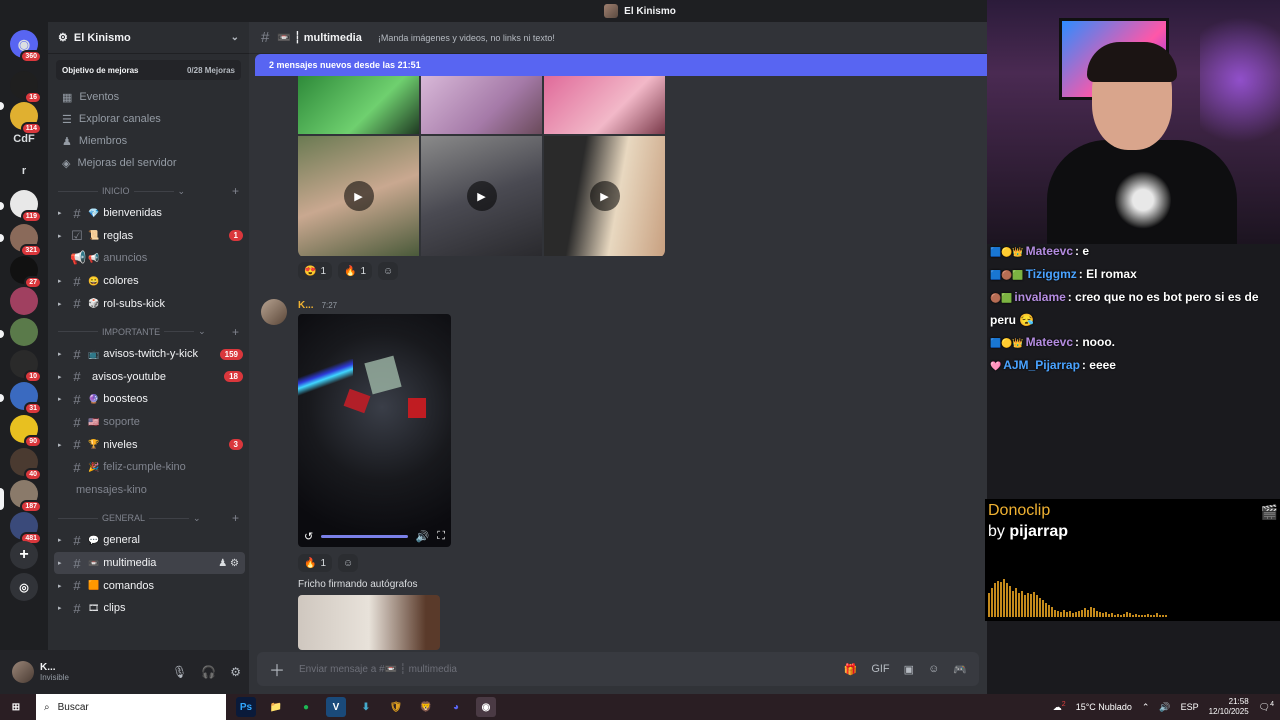  I want to click on server-icon: 10, so click(26, 366).